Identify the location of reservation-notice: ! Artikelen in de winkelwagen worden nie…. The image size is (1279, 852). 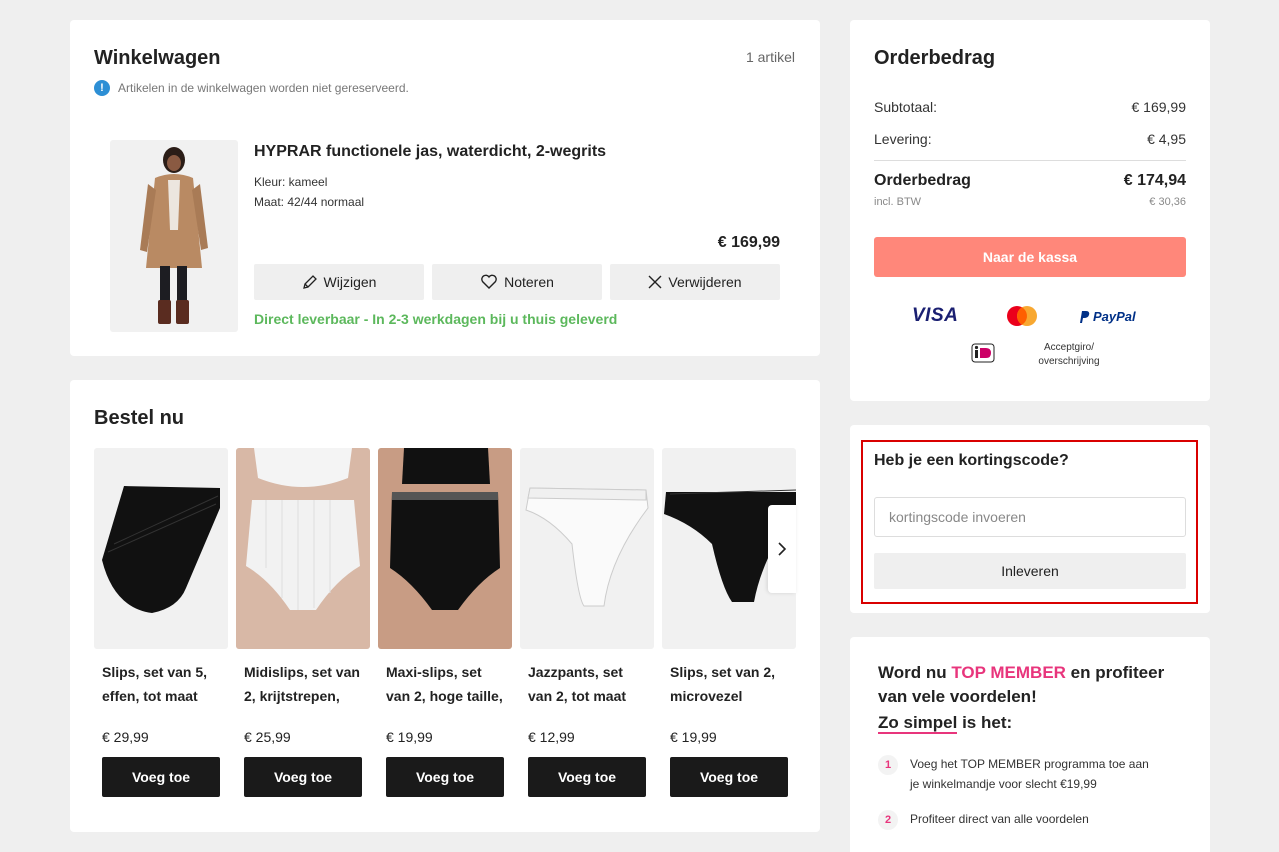
(251, 88).